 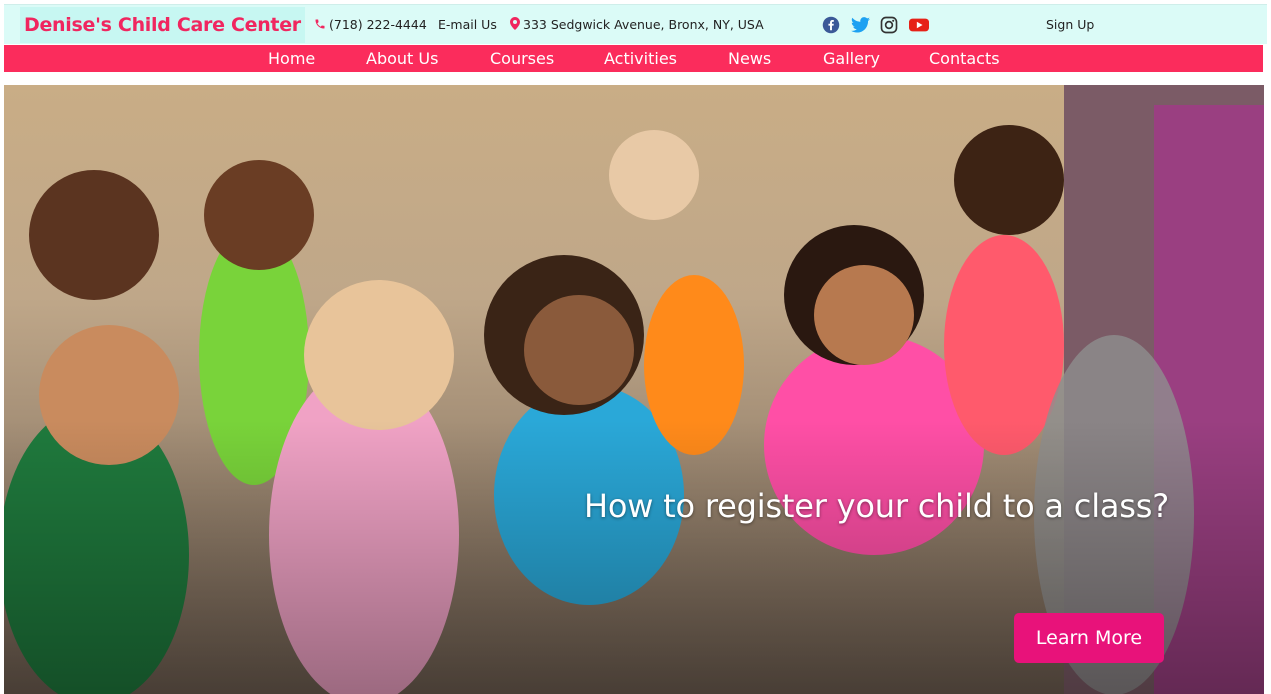 I want to click on nav-item-about-us: About Us, so click(x=402, y=58).